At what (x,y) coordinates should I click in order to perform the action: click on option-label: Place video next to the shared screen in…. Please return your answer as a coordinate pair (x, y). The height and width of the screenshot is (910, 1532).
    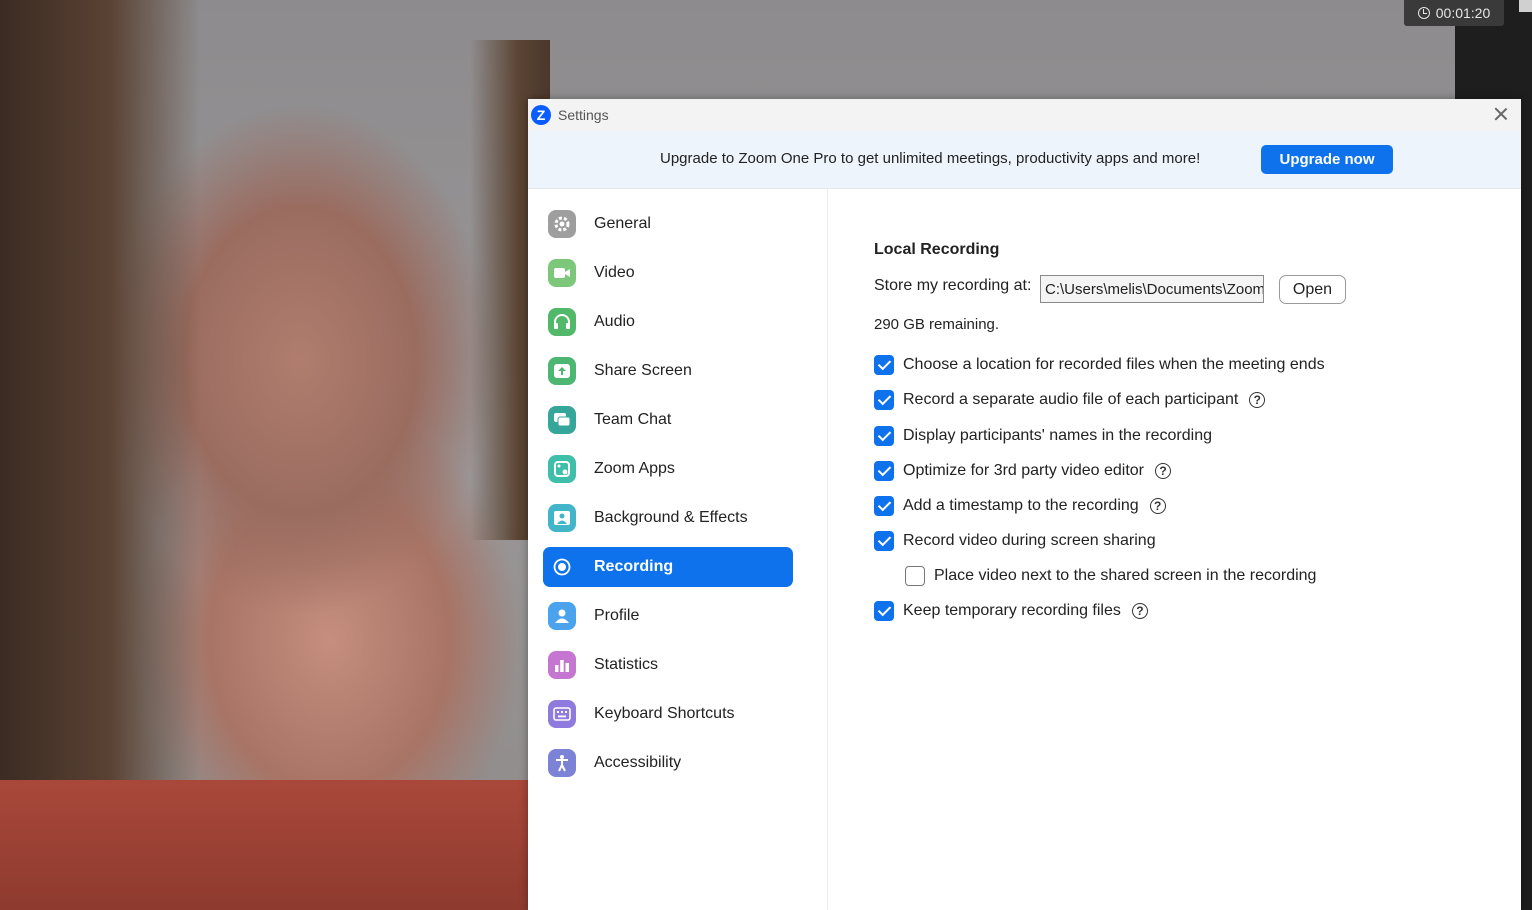
    Looking at the image, I should click on (1125, 575).